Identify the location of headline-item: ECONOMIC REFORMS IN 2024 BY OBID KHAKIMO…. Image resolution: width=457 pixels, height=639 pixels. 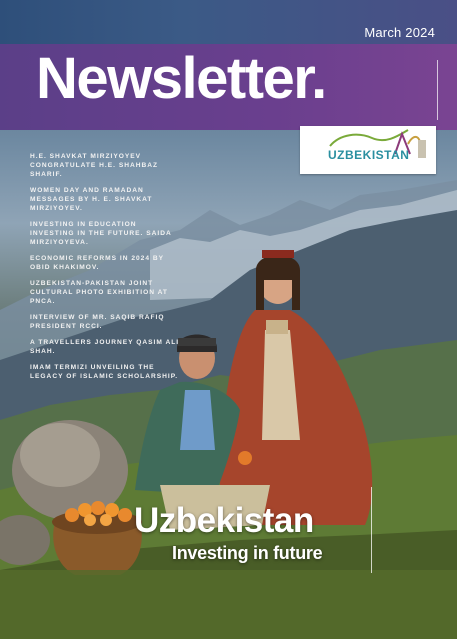
(97, 263).